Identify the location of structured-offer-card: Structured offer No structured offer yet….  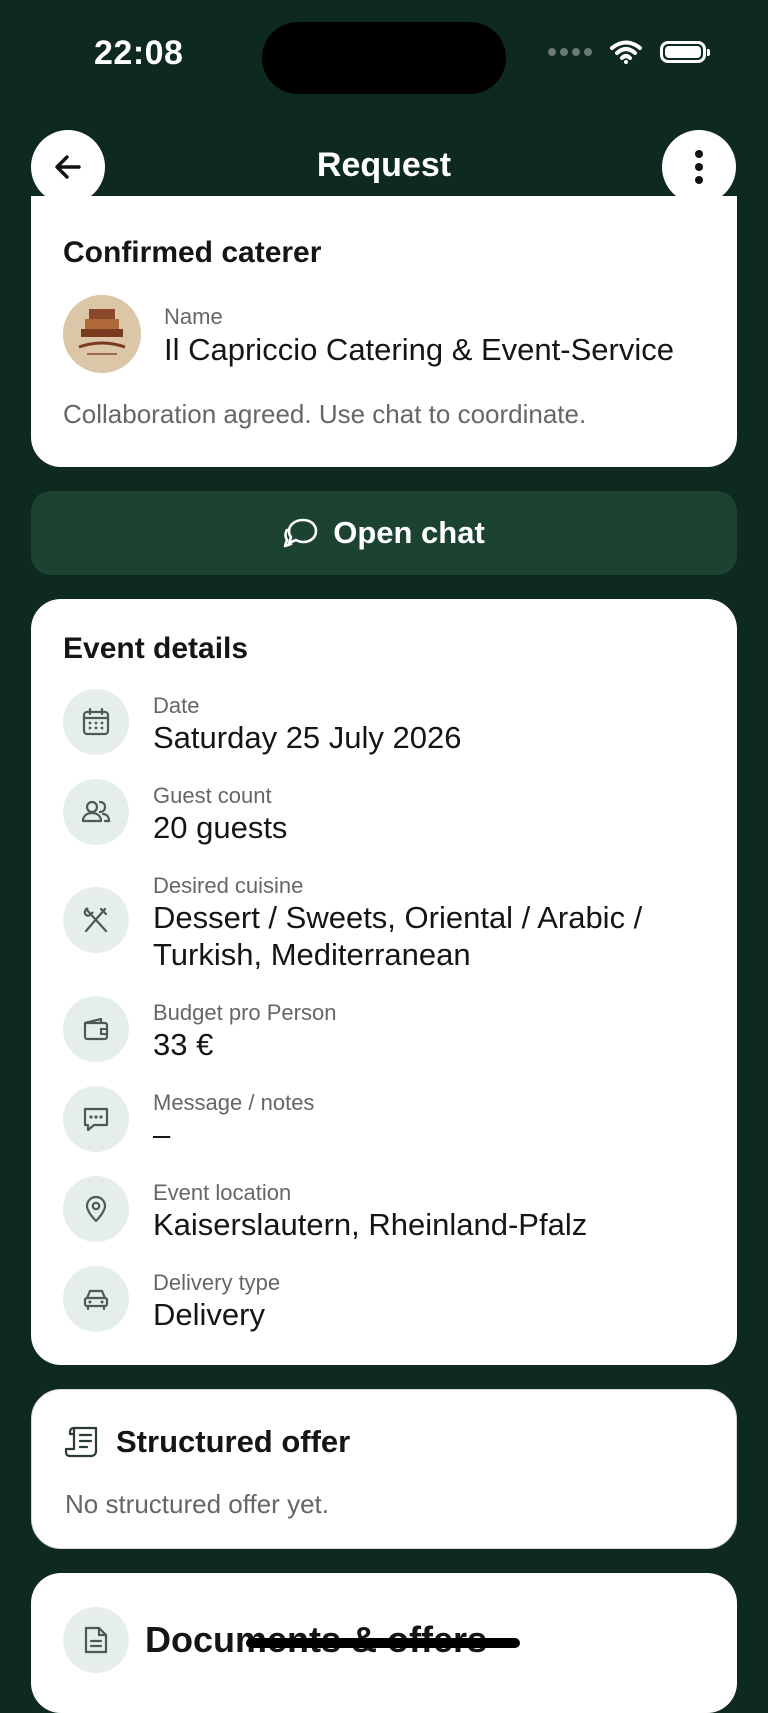
(384, 1469).